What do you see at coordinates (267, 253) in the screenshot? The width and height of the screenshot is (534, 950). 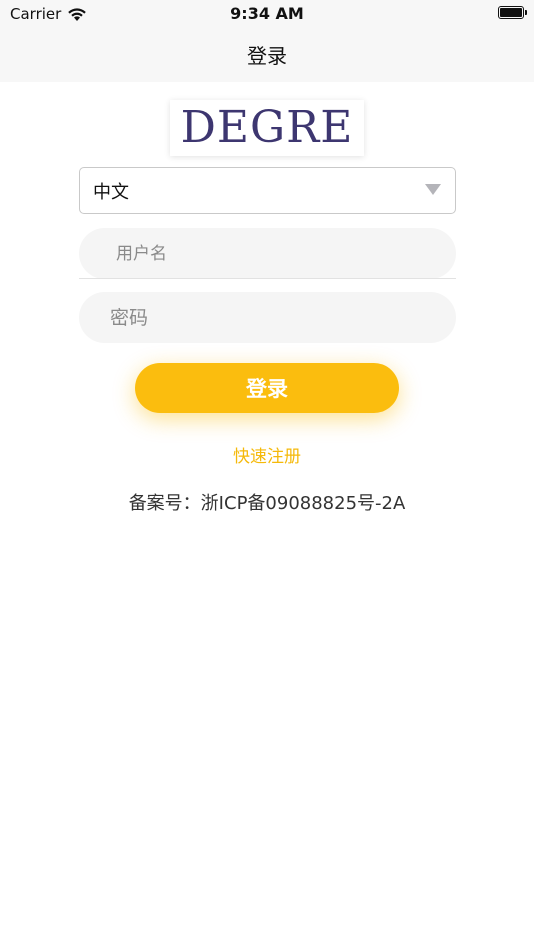 I see `username-input` at bounding box center [267, 253].